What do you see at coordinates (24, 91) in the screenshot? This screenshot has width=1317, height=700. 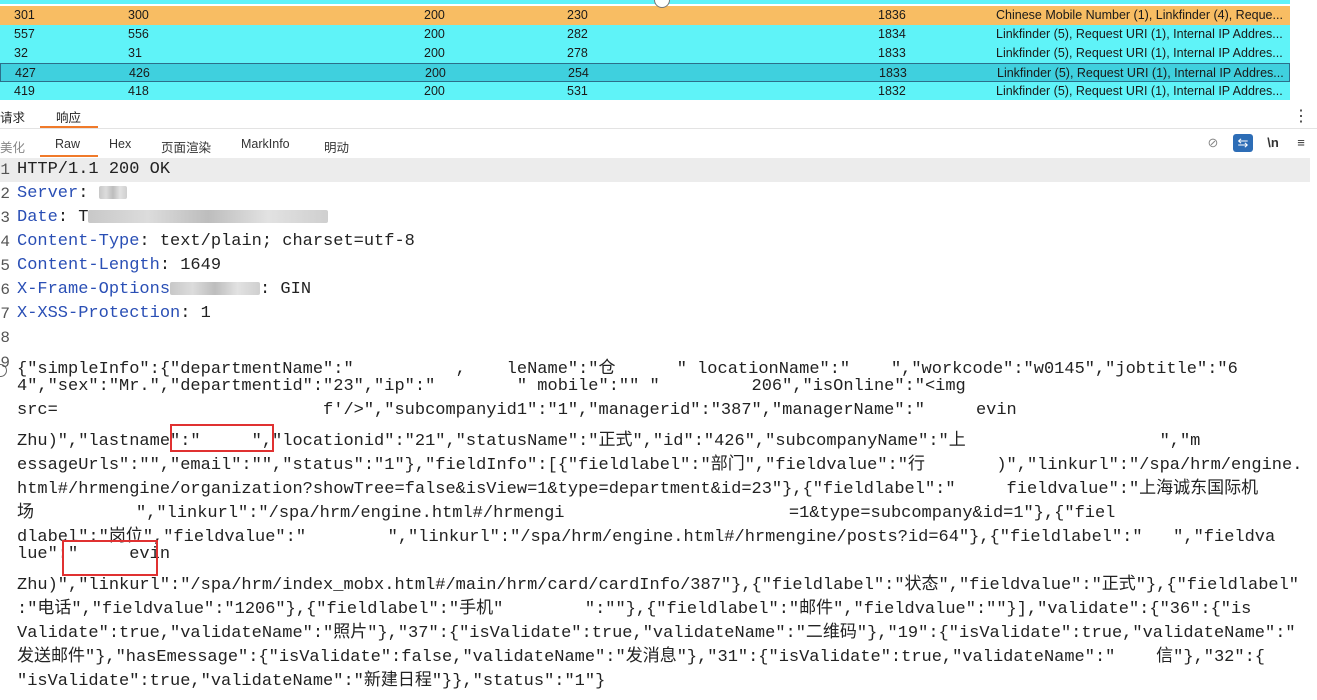 I see `cell-index: 419` at bounding box center [24, 91].